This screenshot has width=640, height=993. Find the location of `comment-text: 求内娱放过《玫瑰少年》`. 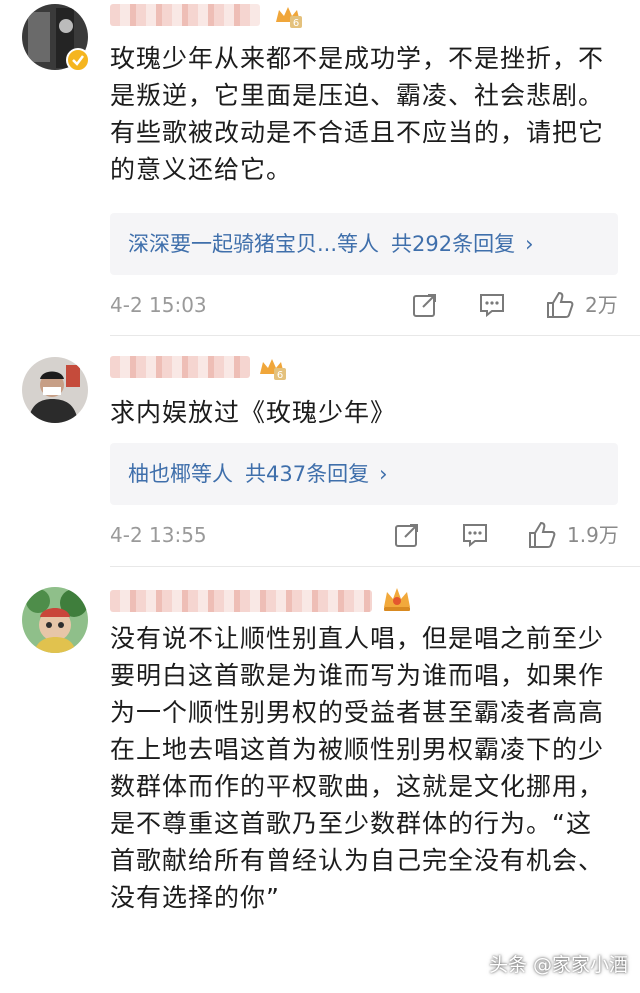

comment-text: 求内娱放过《玫瑰少年》 is located at coordinates (253, 412).